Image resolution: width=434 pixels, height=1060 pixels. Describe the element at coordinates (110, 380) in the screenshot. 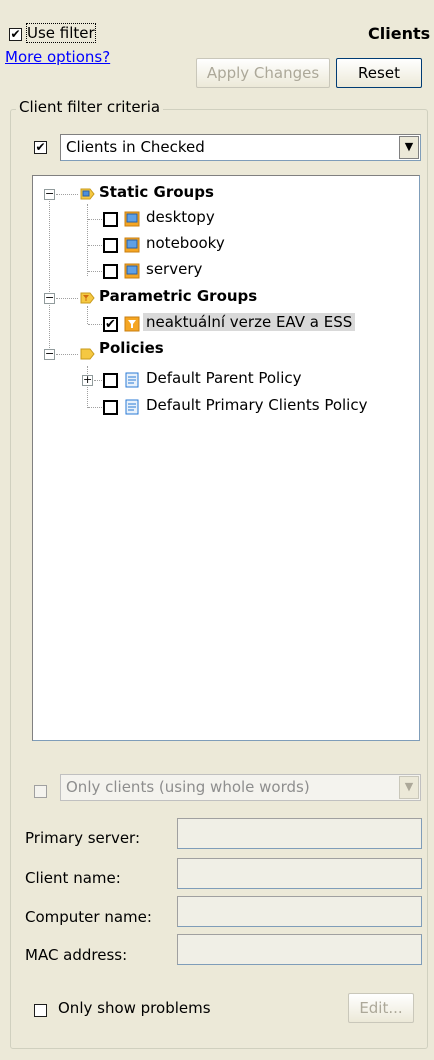

I see `default-parent-policy-checkbox` at that location.